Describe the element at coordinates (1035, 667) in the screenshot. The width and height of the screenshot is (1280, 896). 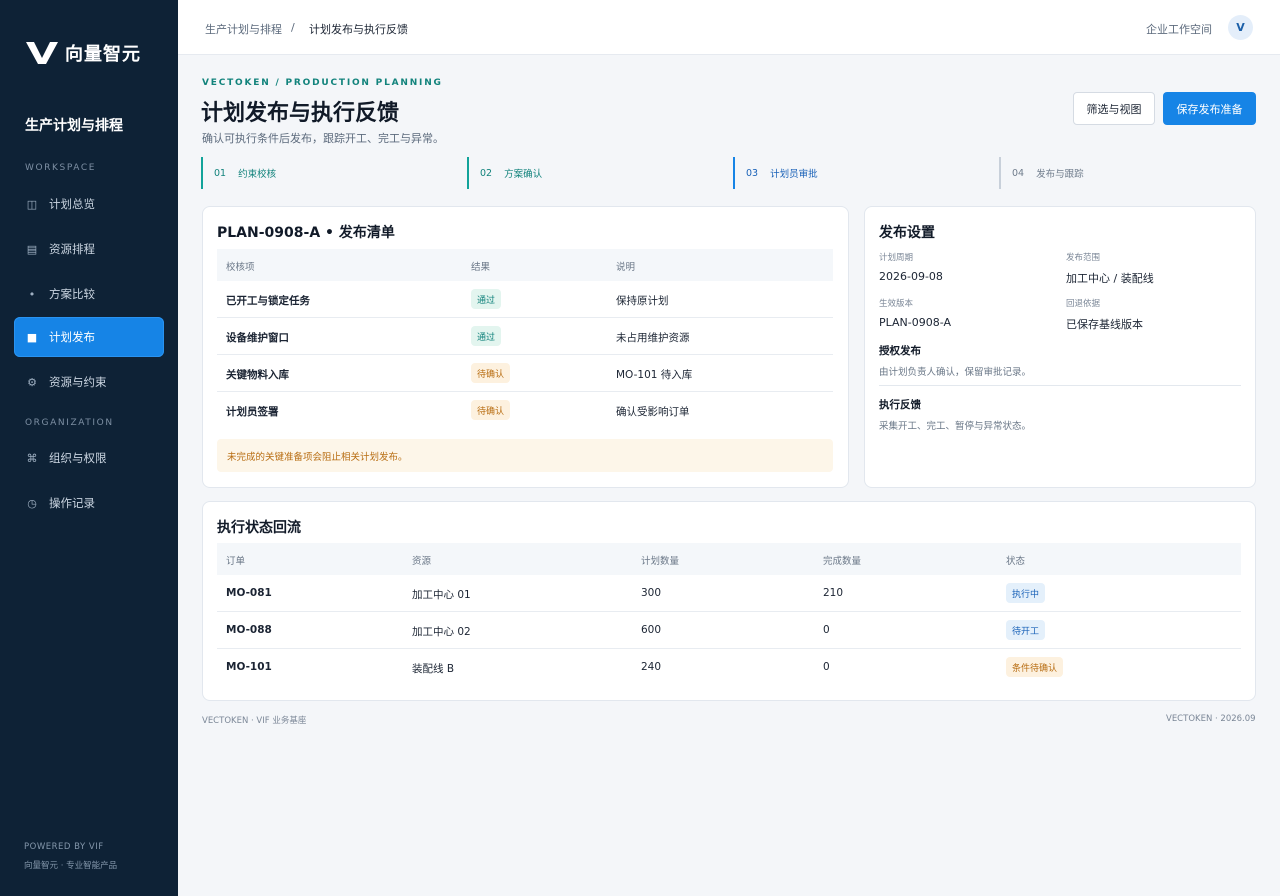
I see `status-badge: 条件待确认` at that location.